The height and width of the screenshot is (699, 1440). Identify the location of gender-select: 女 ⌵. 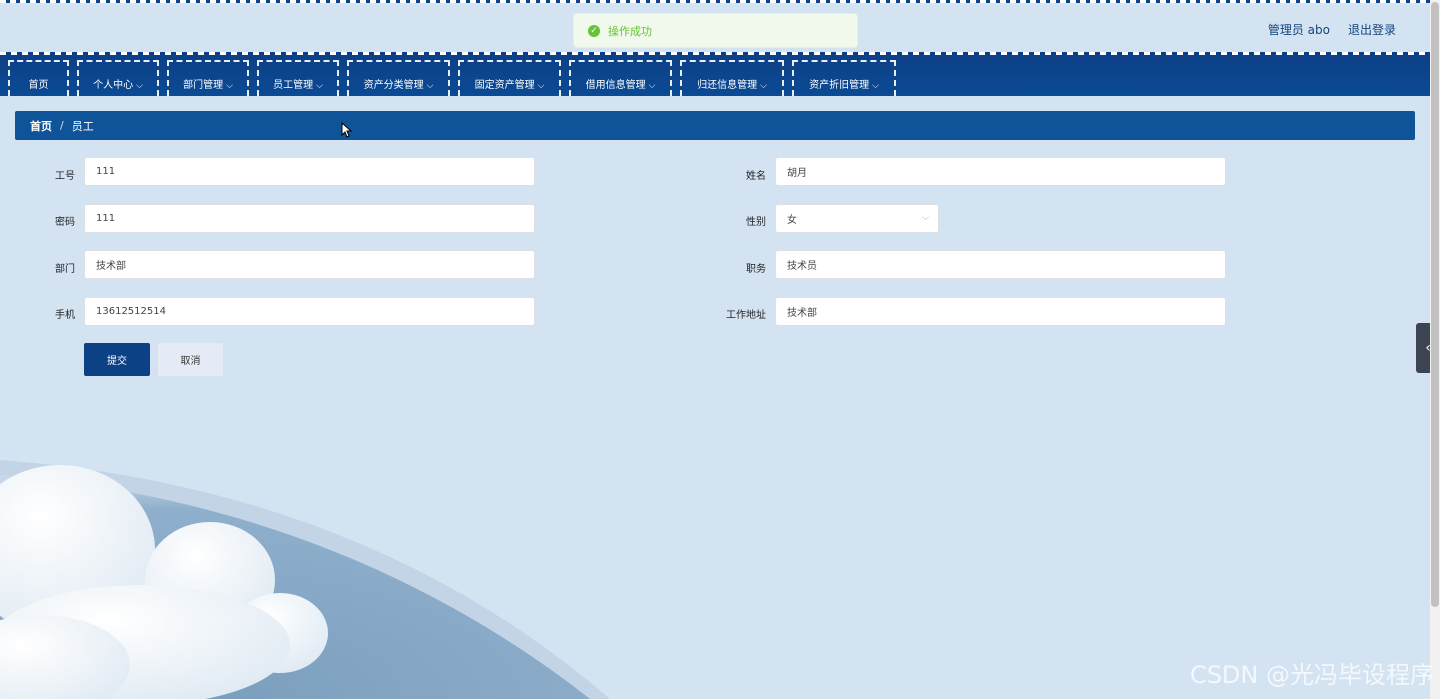
(857, 218).